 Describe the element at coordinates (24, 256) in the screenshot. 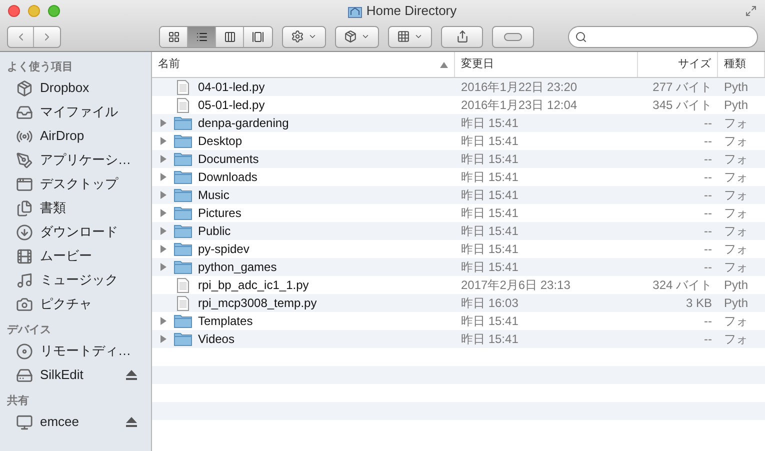

I see `film-icon` at that location.